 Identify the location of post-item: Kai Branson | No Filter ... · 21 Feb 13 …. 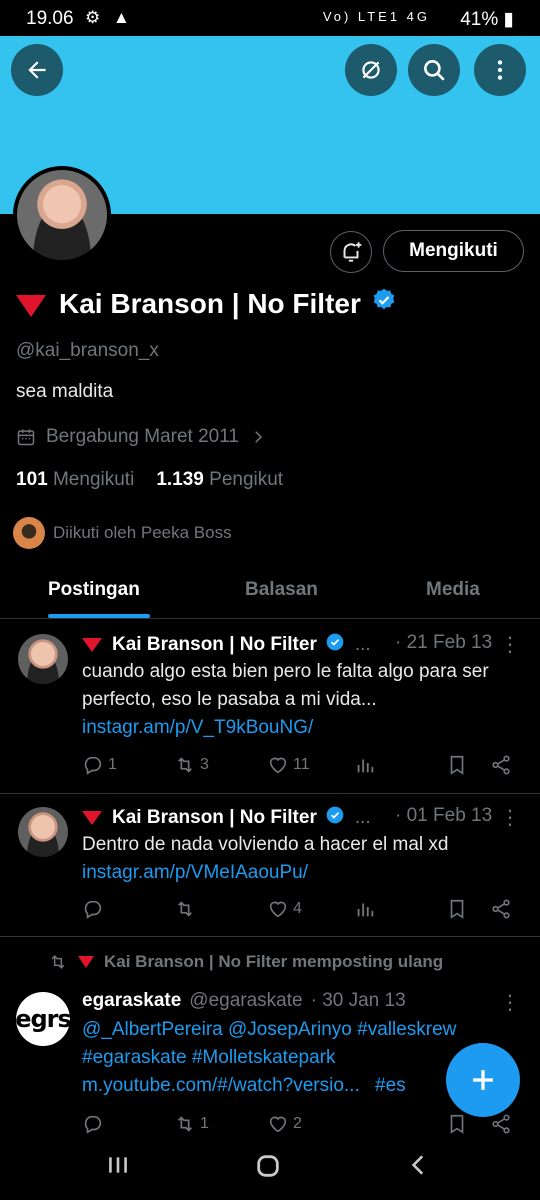
(270, 707).